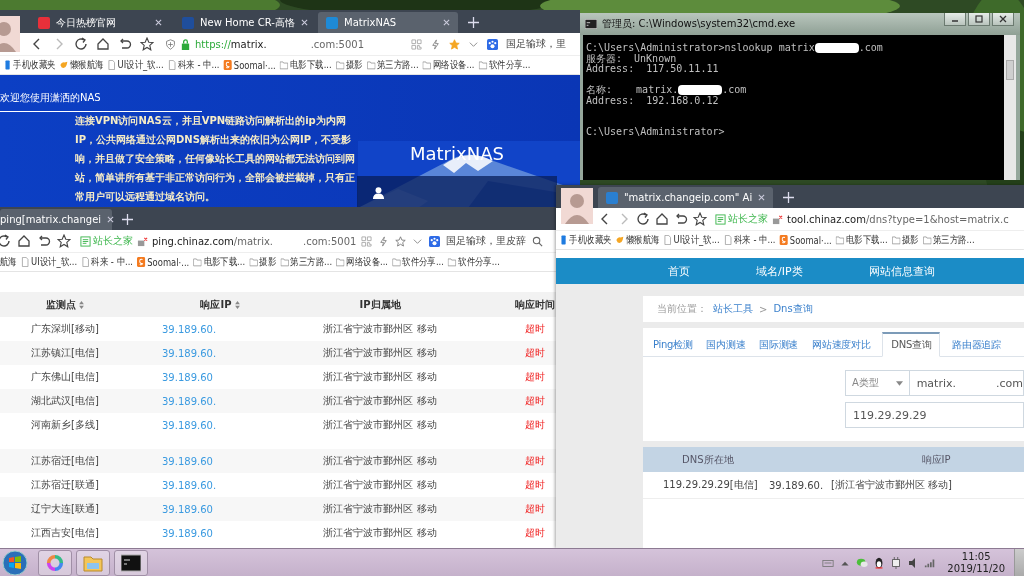 The height and width of the screenshot is (576, 1024). I want to click on folder-icon, so click(93, 562).